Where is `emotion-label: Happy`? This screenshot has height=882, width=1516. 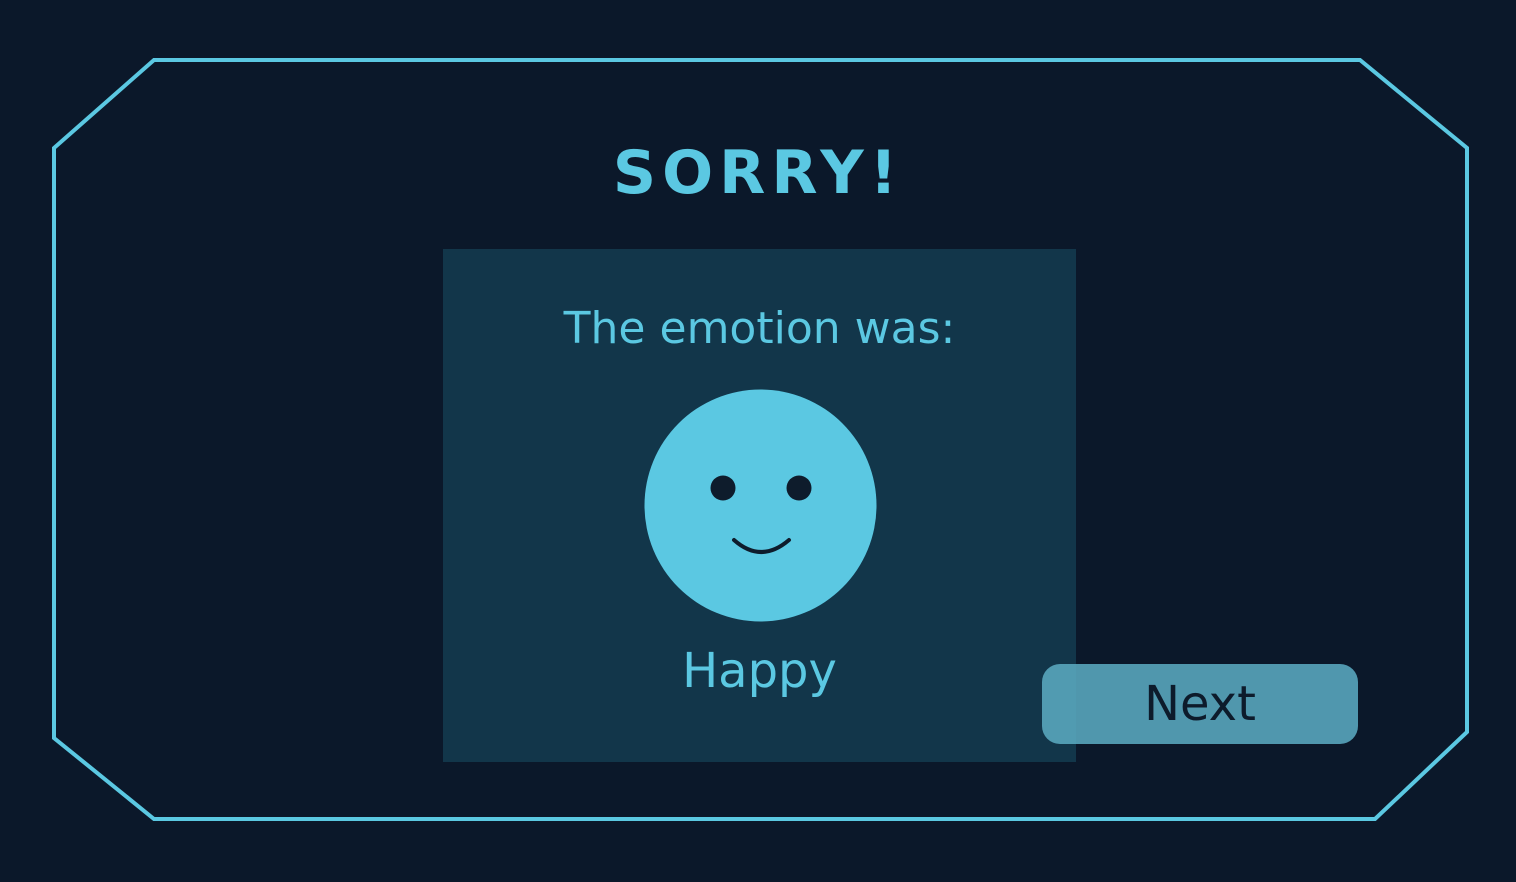
emotion-label: Happy is located at coordinates (759, 671).